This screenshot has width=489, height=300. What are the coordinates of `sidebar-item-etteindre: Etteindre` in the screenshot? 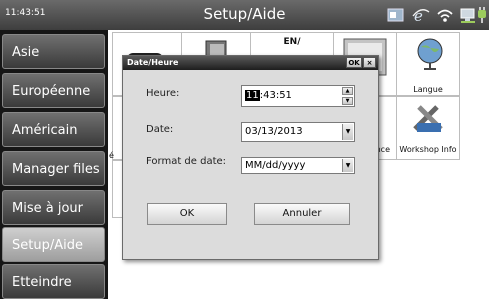 It's located at (53, 281).